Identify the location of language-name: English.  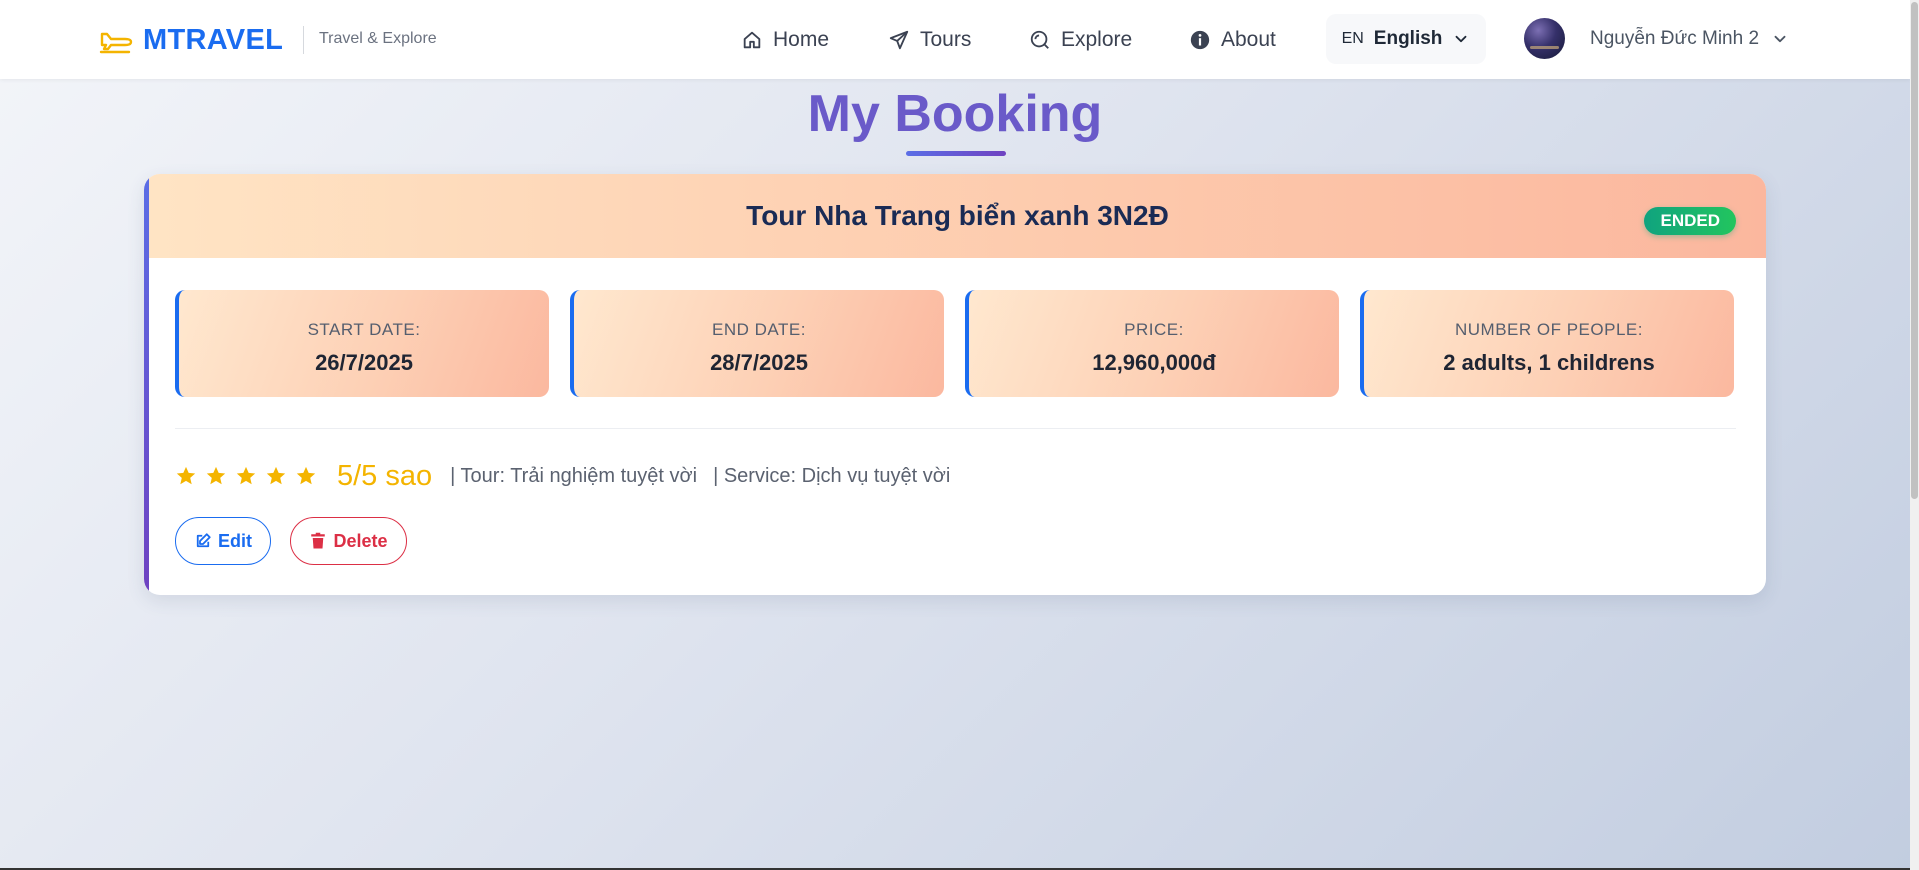
(1408, 38).